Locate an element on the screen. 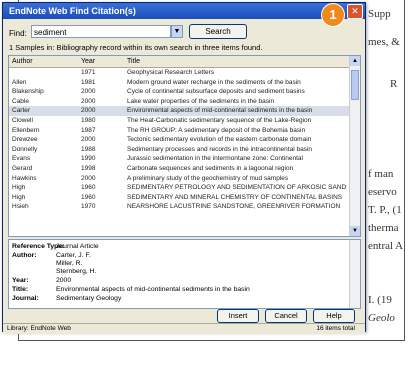 This screenshot has height=378, width=420. row-year: 1988 is located at coordinates (88, 149).